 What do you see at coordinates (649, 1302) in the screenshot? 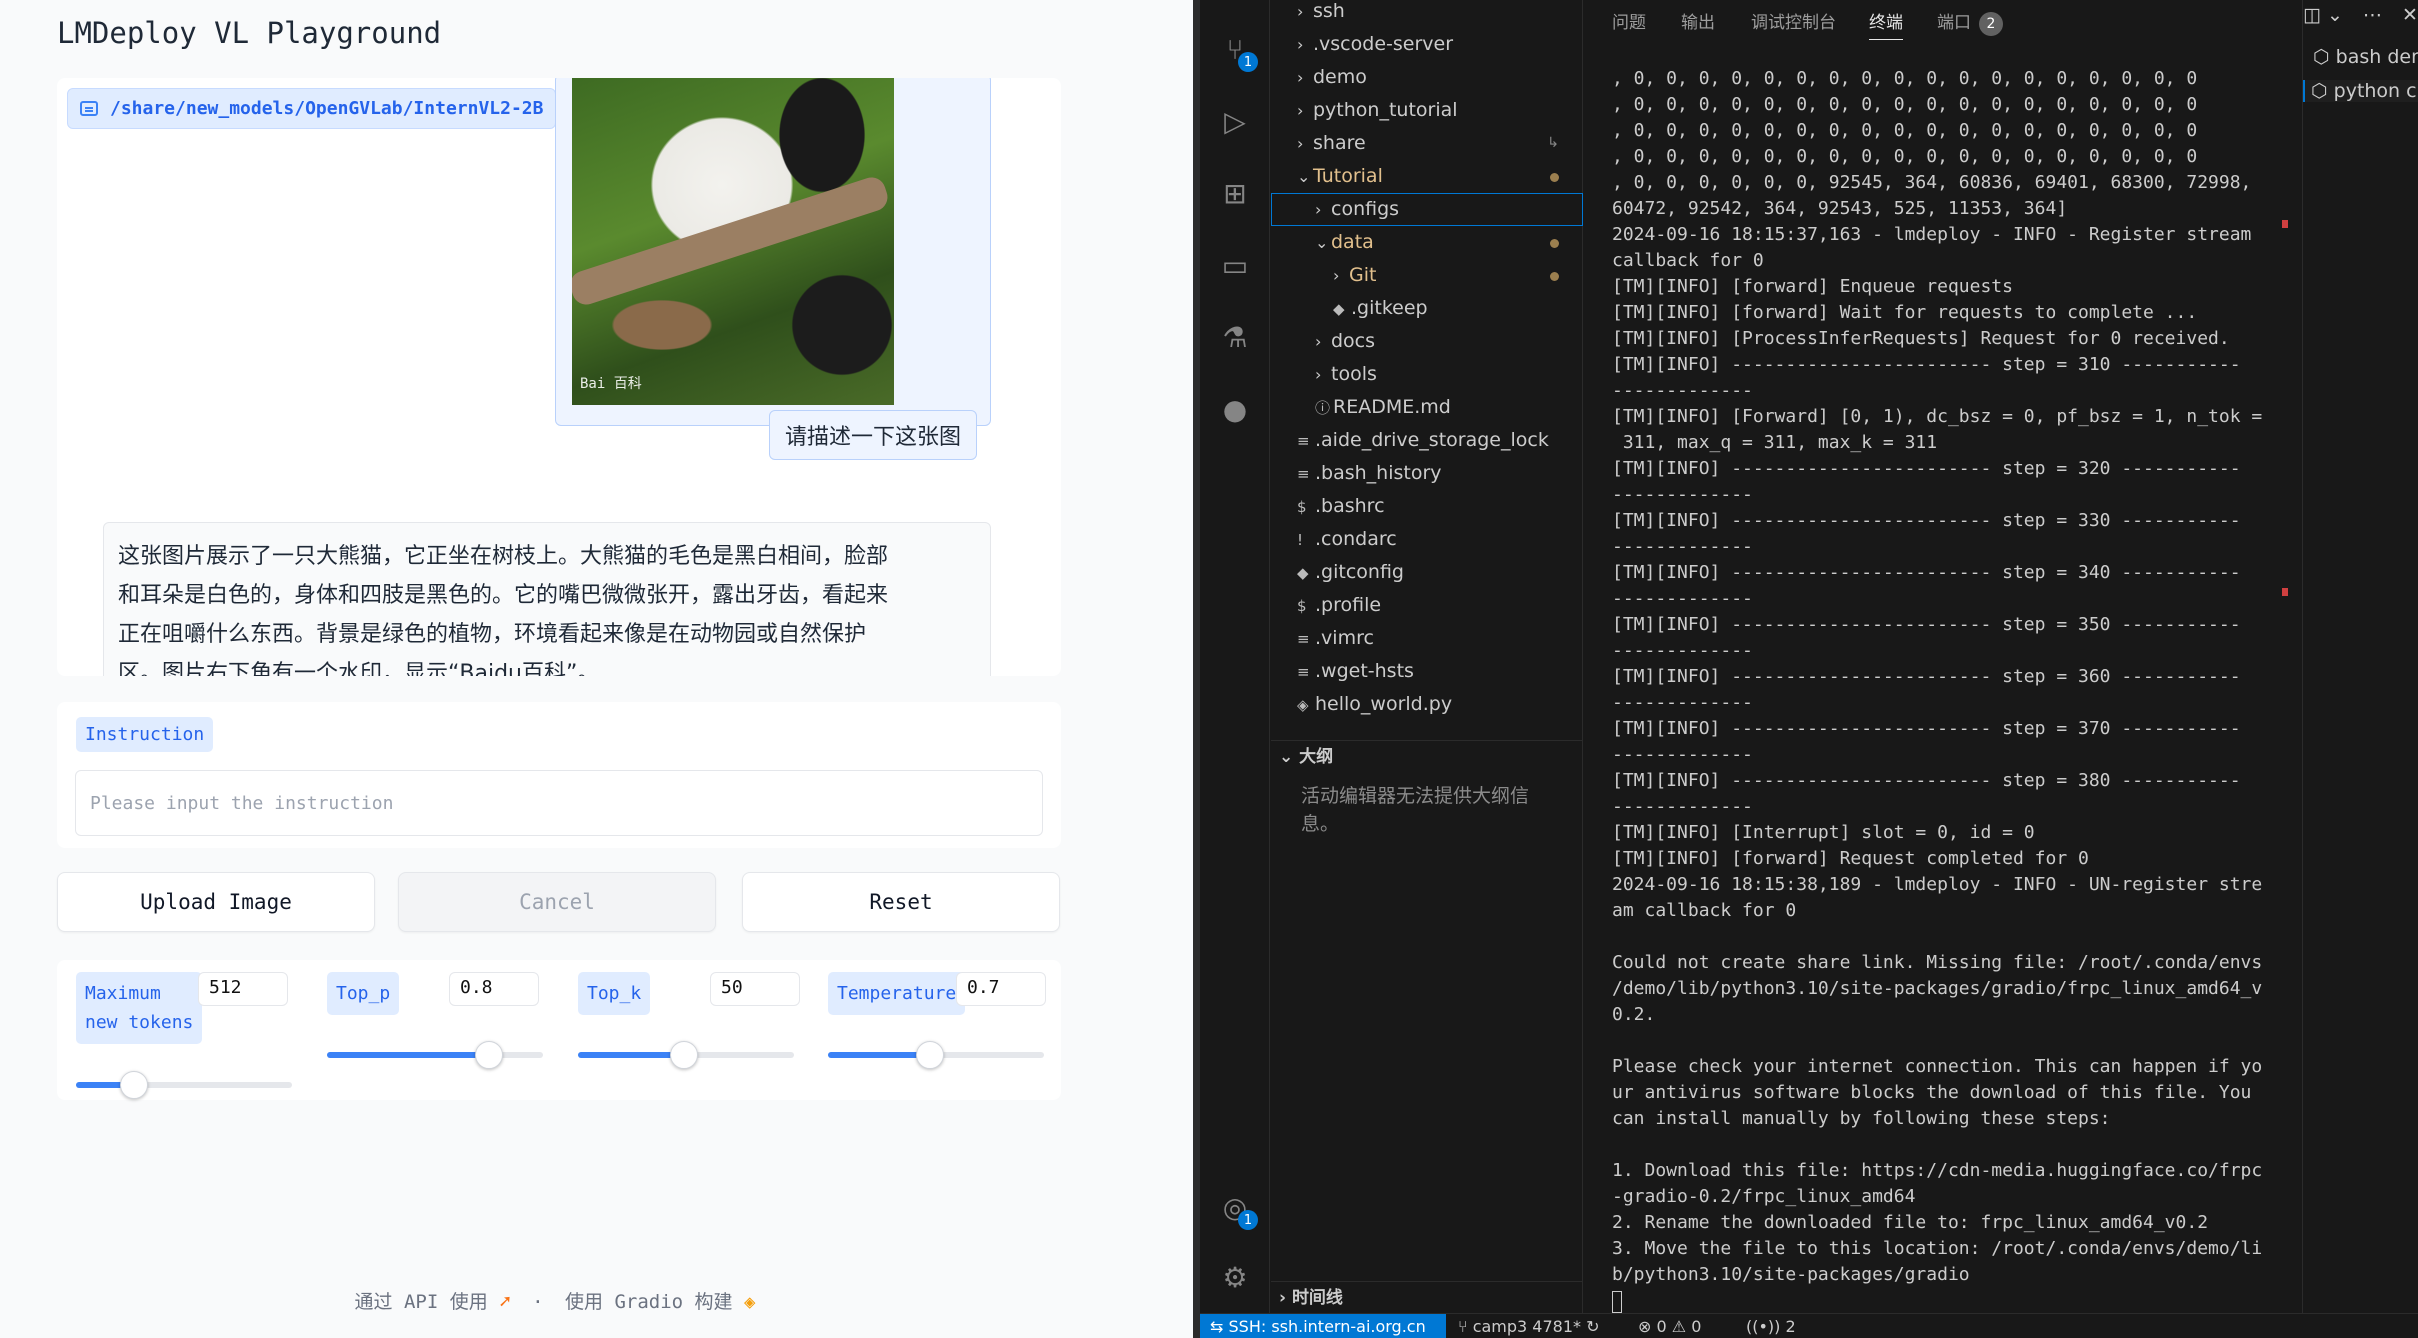
I see `built-with-gradio-link: 使用 Gradio 构建` at bounding box center [649, 1302].